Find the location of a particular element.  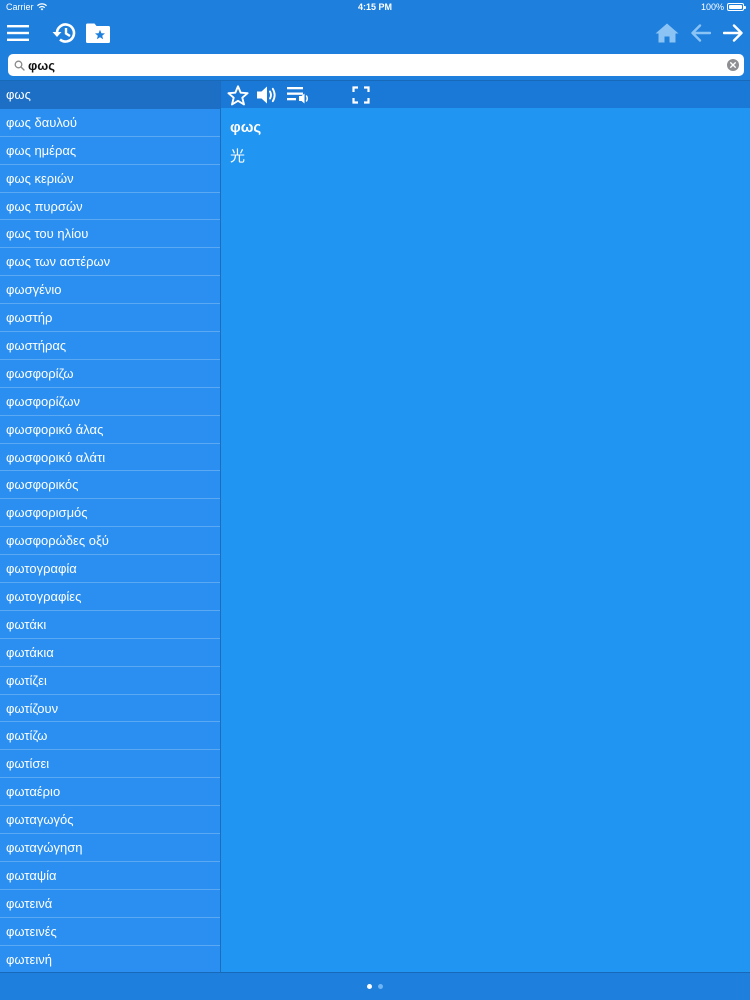

clear-icon is located at coordinates (733, 65).